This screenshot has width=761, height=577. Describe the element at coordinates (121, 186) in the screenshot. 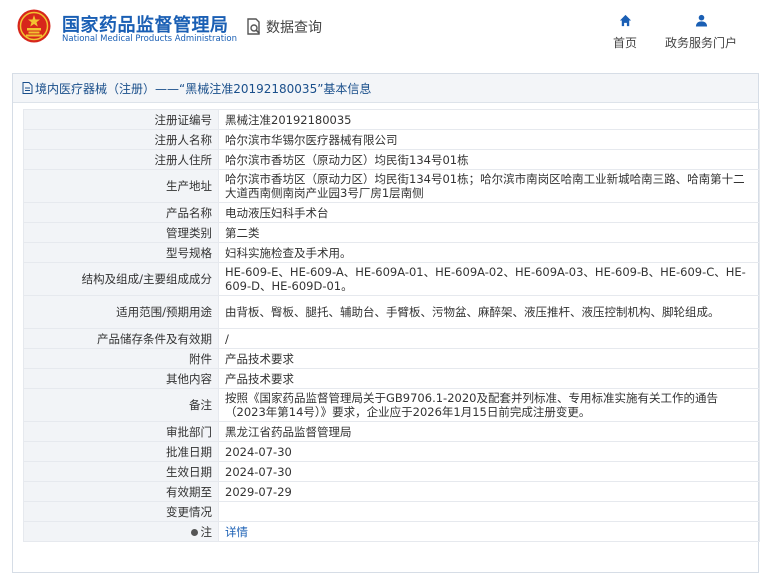

I see `field-label: 生产地址` at that location.